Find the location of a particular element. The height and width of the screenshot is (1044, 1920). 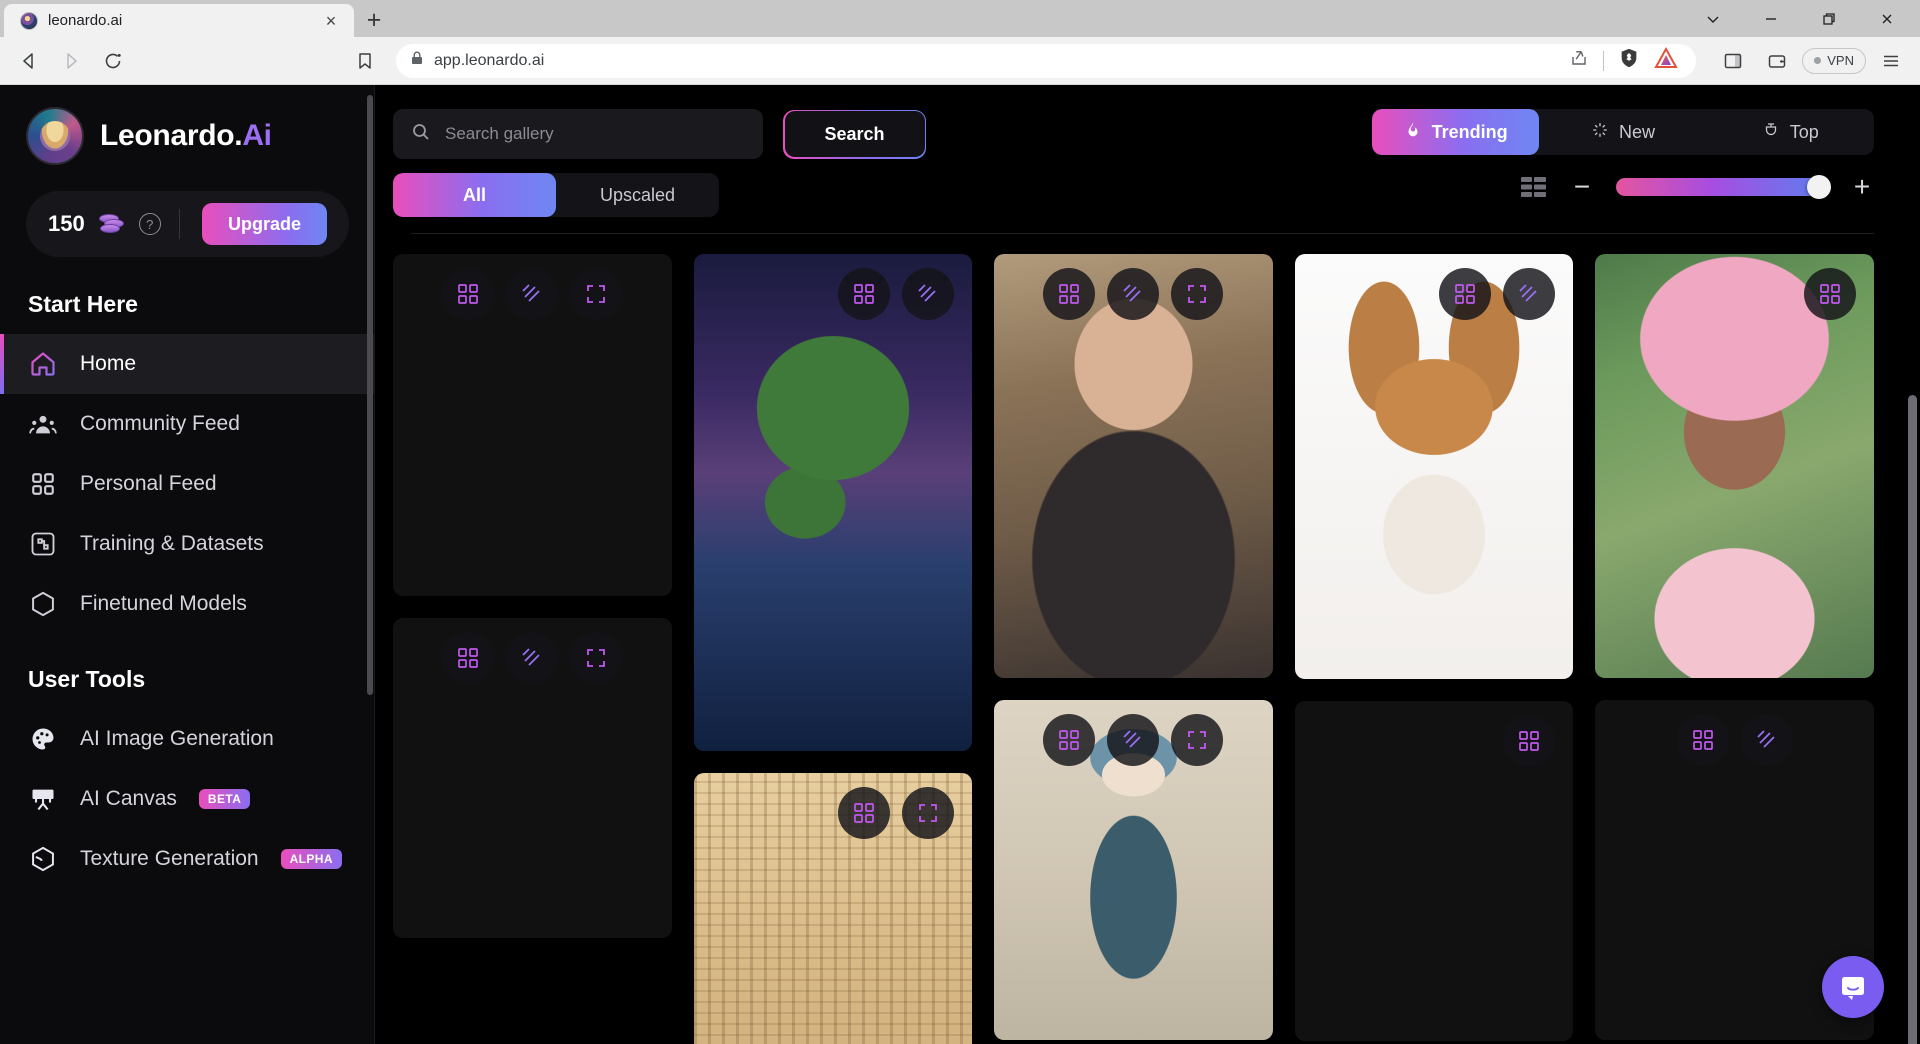

back-icon is located at coordinates (29, 61).